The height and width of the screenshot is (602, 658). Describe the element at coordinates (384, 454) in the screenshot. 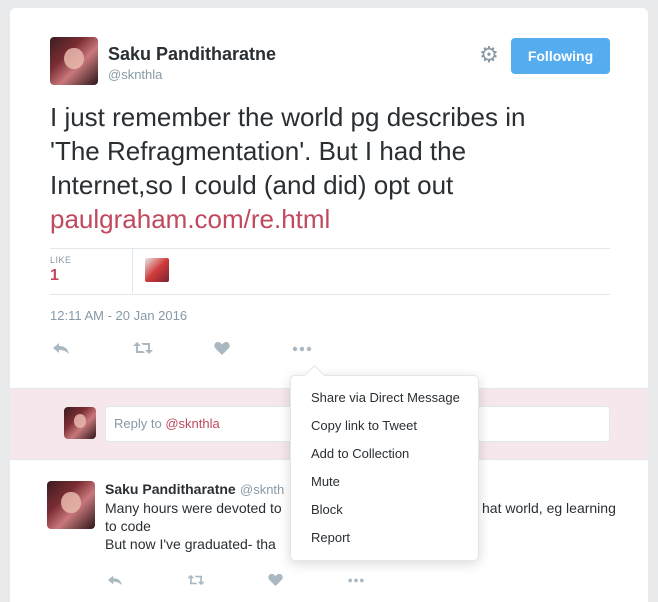

I see `menu-item-add-collection: Add to Collection` at that location.